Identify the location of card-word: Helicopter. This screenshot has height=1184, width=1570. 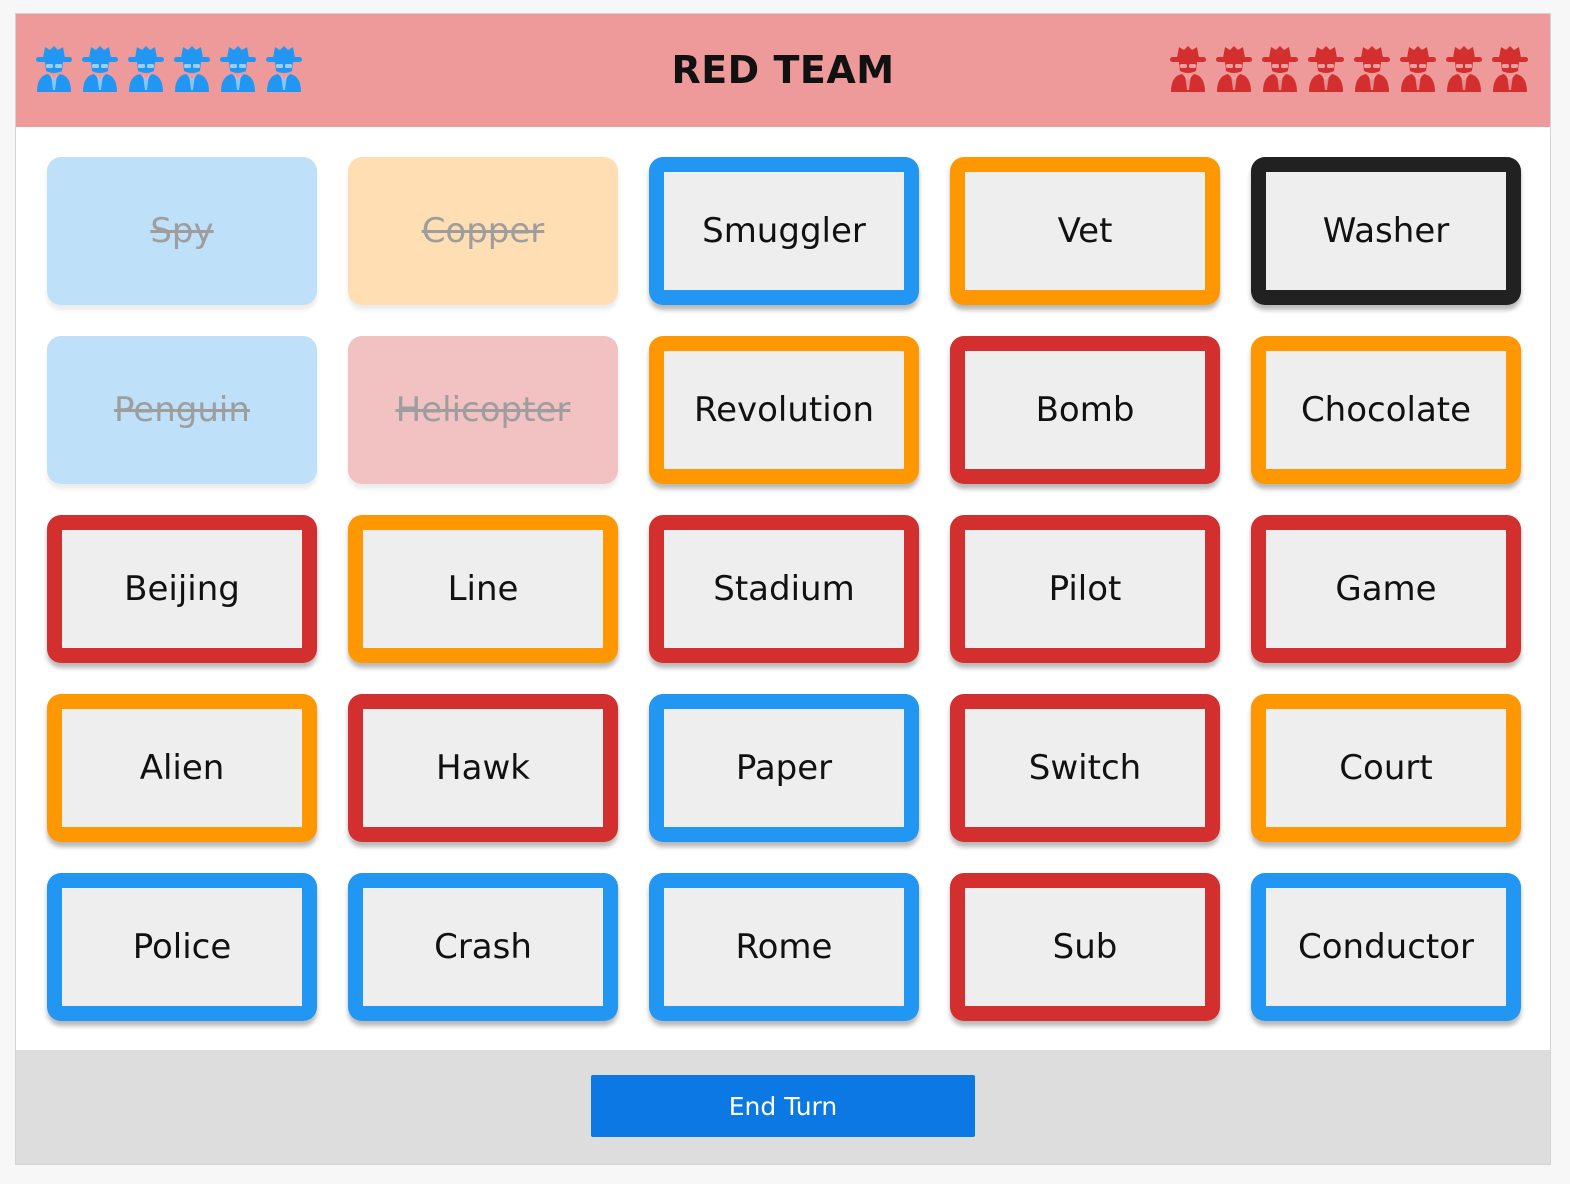
(483, 410).